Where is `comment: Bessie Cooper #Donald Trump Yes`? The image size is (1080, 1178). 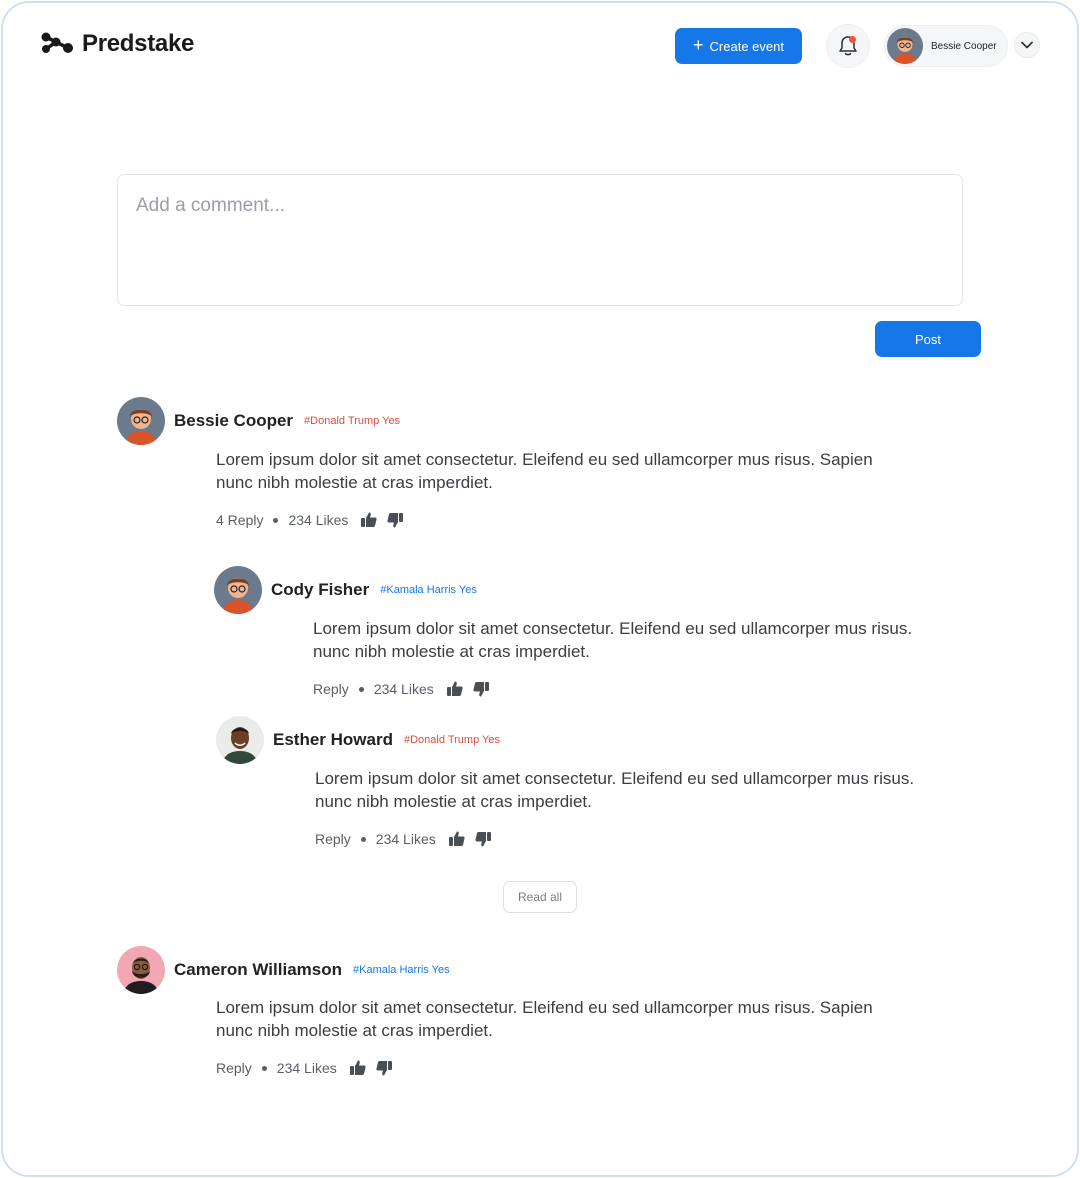
comment: Bessie Cooper #Donald Trump Yes is located at coordinates (258, 421).